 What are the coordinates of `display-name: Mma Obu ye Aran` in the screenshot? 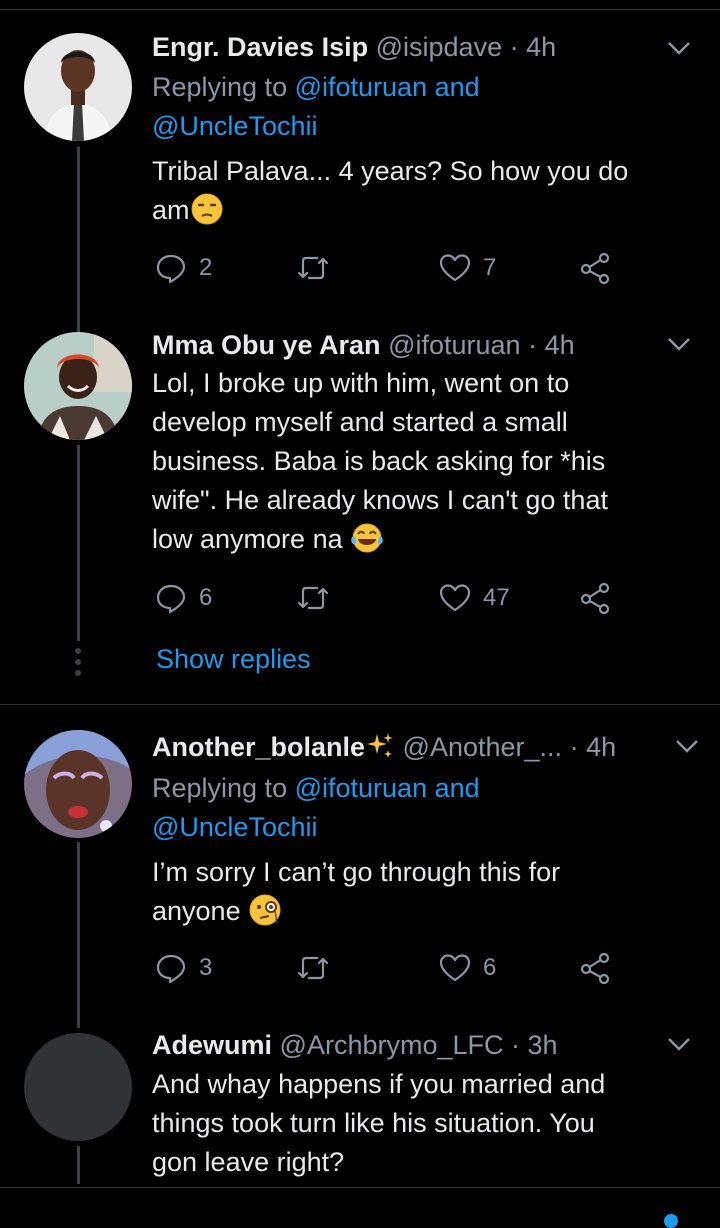 It's located at (266, 345).